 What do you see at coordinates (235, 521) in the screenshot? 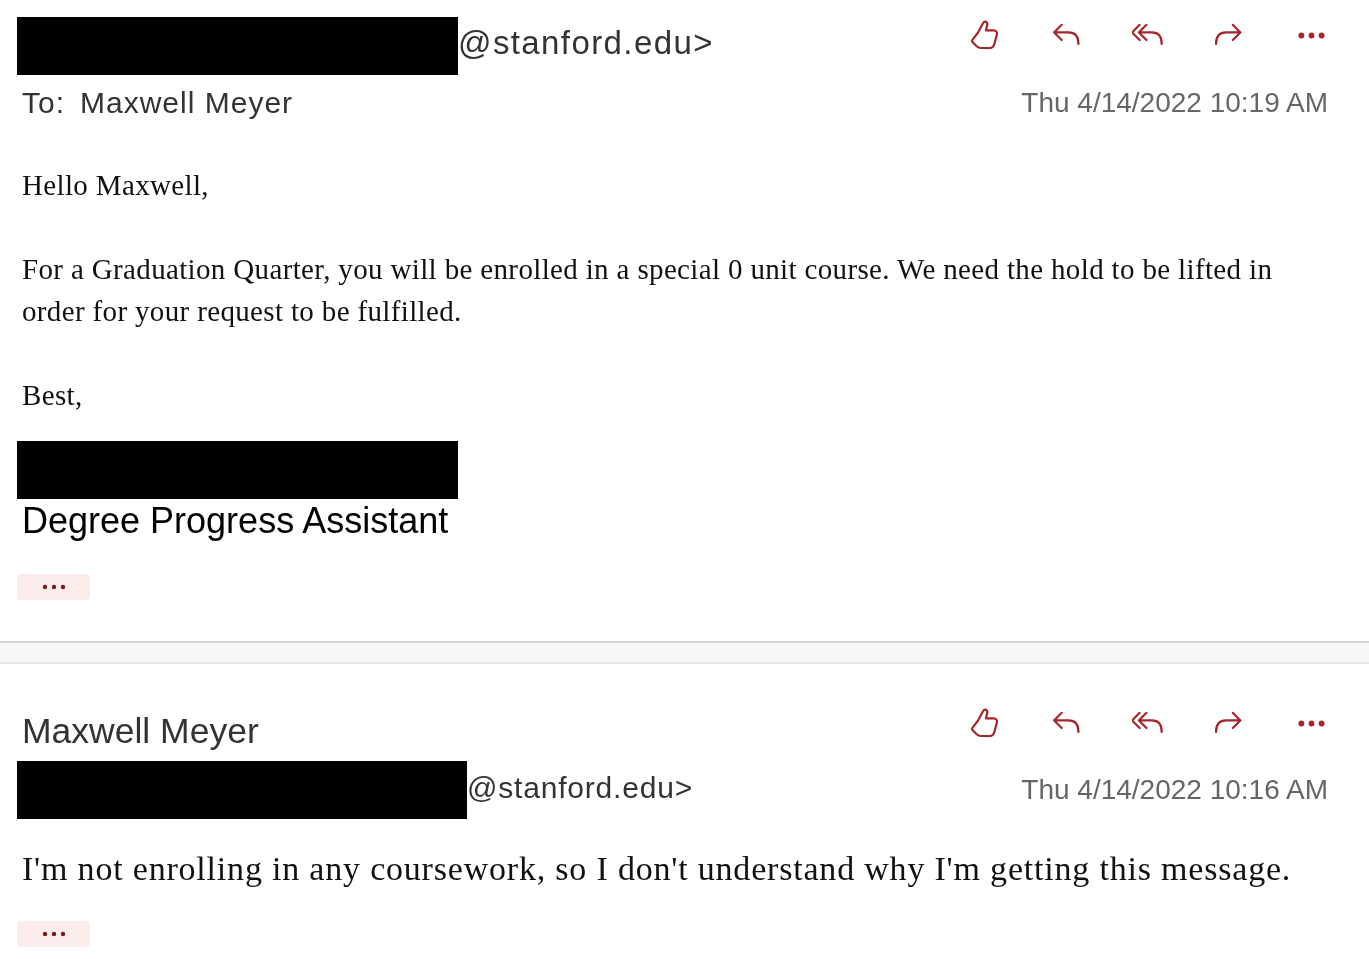
I see `signature-title: Degree Progress Assistant` at bounding box center [235, 521].